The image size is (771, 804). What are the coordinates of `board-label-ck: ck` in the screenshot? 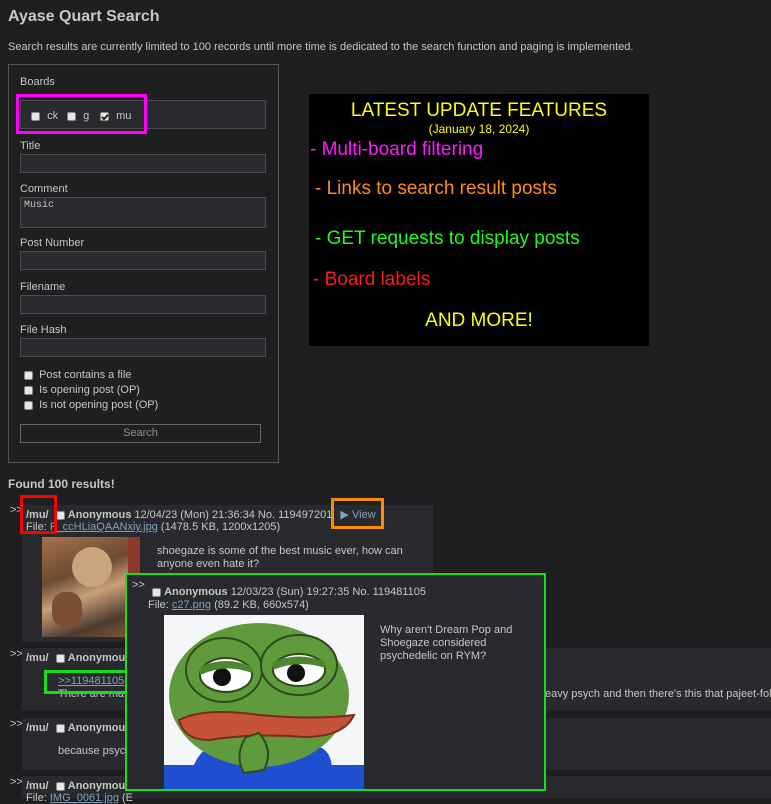 It's located at (53, 116).